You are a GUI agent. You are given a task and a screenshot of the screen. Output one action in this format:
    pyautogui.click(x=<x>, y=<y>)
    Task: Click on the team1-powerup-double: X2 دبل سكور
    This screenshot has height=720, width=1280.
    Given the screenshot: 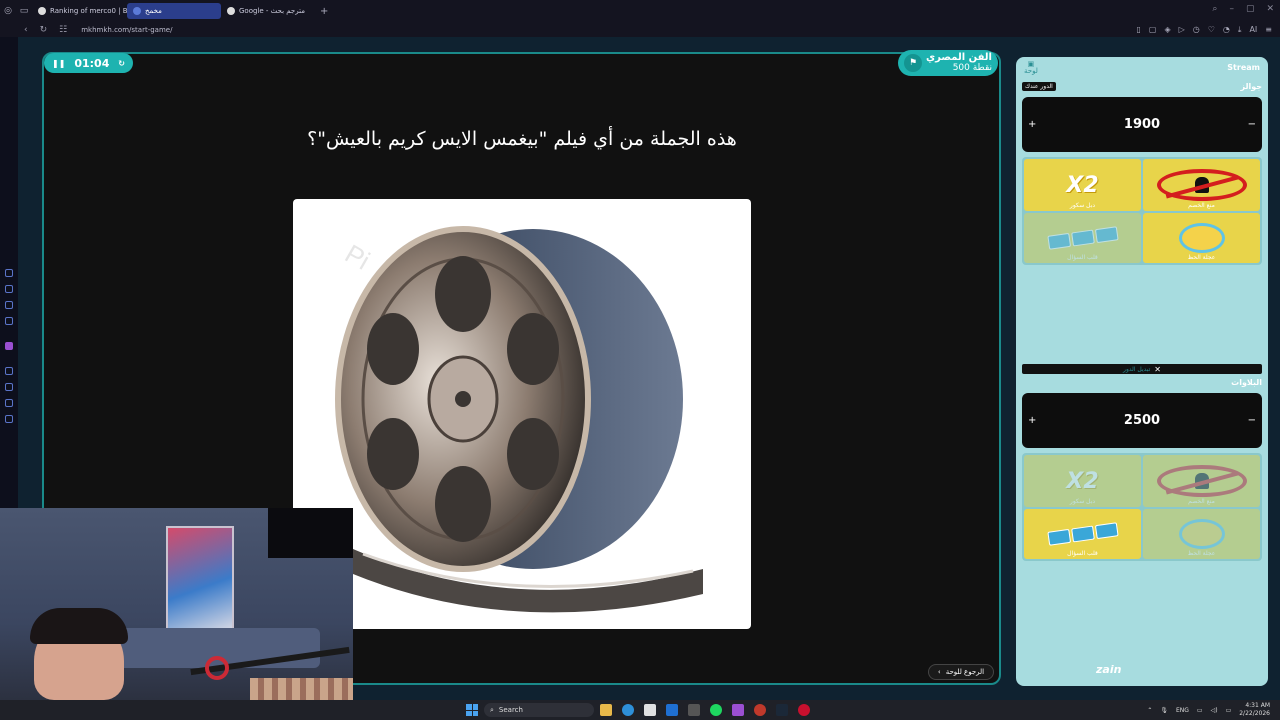 What is the action you would take?
    pyautogui.click(x=1082, y=185)
    